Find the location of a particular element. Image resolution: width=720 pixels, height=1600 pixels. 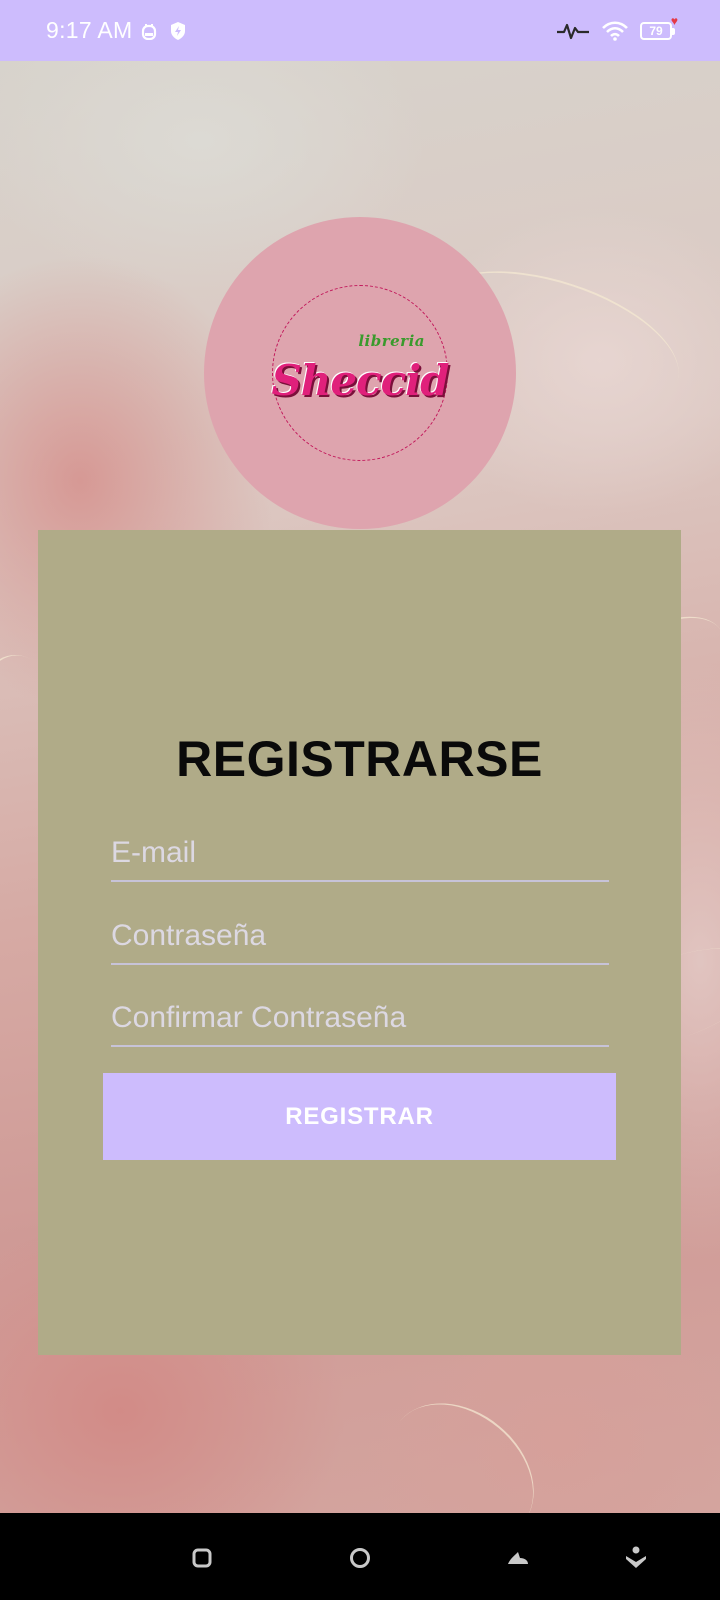

email-field is located at coordinates (360, 857).